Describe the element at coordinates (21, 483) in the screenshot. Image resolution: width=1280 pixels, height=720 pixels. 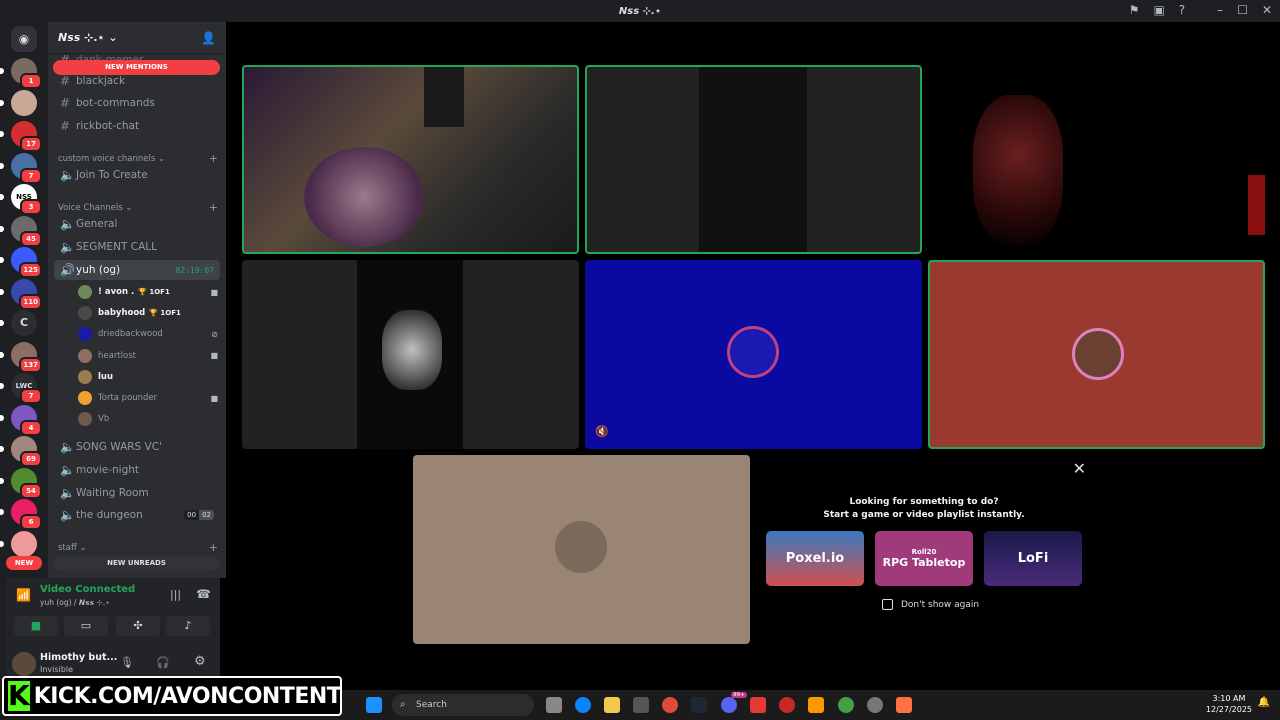
I see `server-icon: 54` at that location.